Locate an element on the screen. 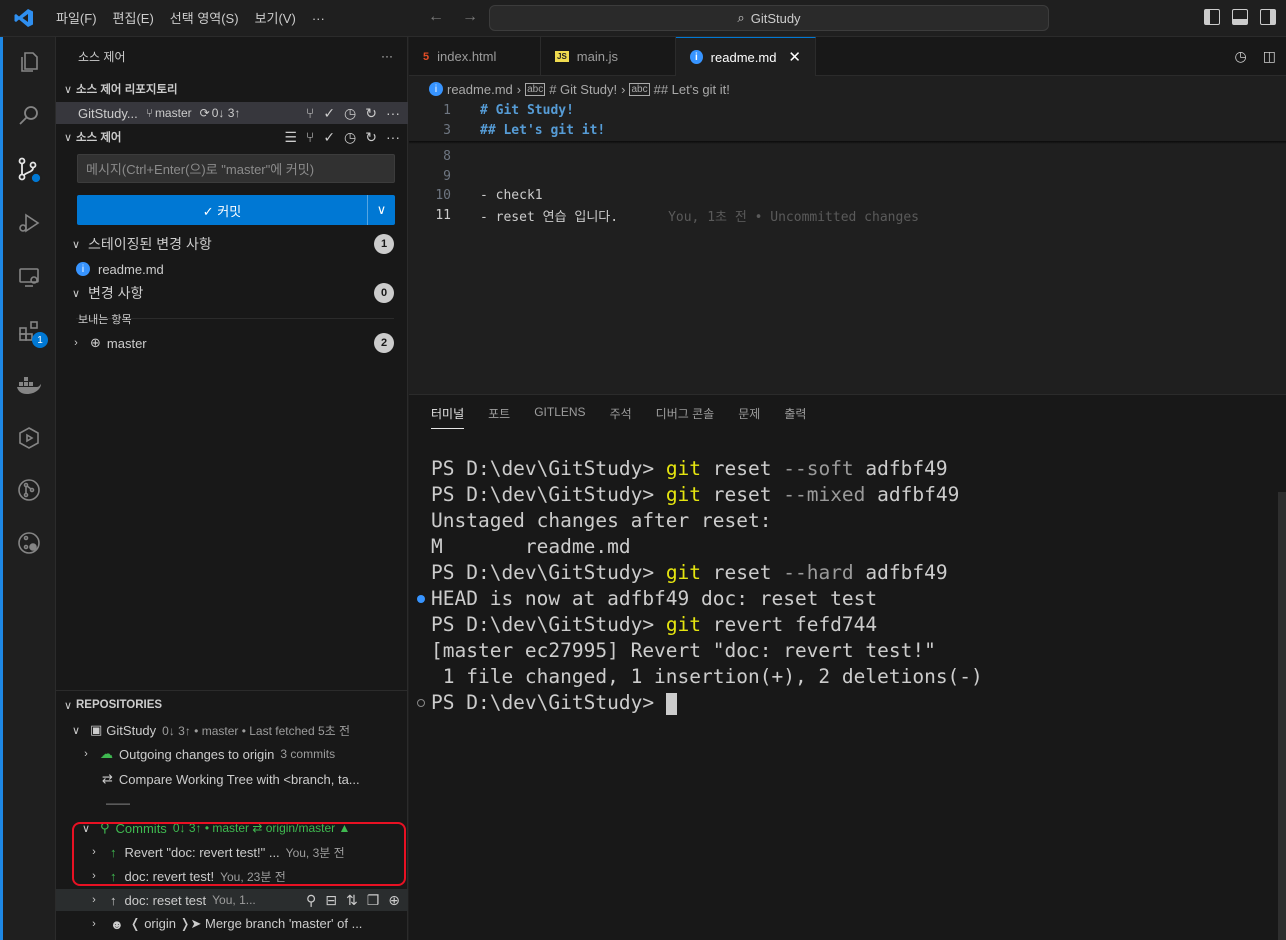 The image size is (1286, 940). outgoing-branch-row: › ⊕ master 2 is located at coordinates (232, 343).